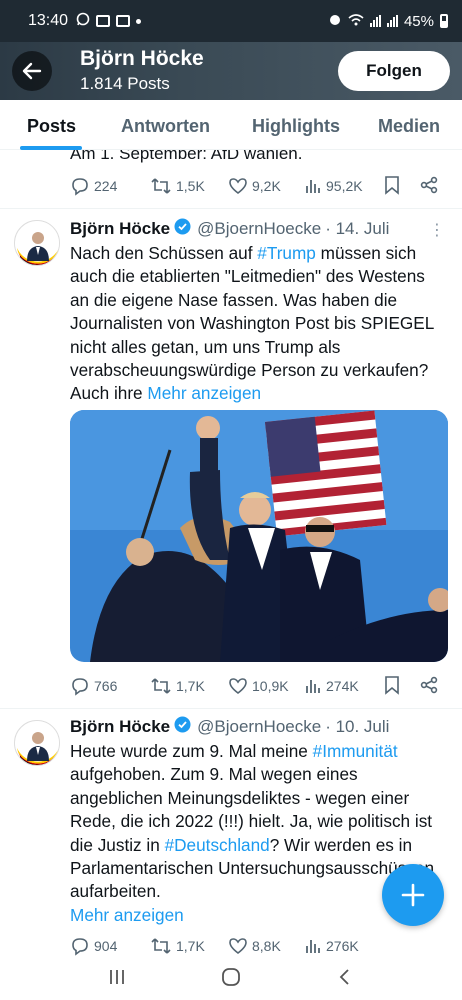 Image resolution: width=462 pixels, height=1000 pixels. I want to click on like-button: 9,2K, so click(254, 186).